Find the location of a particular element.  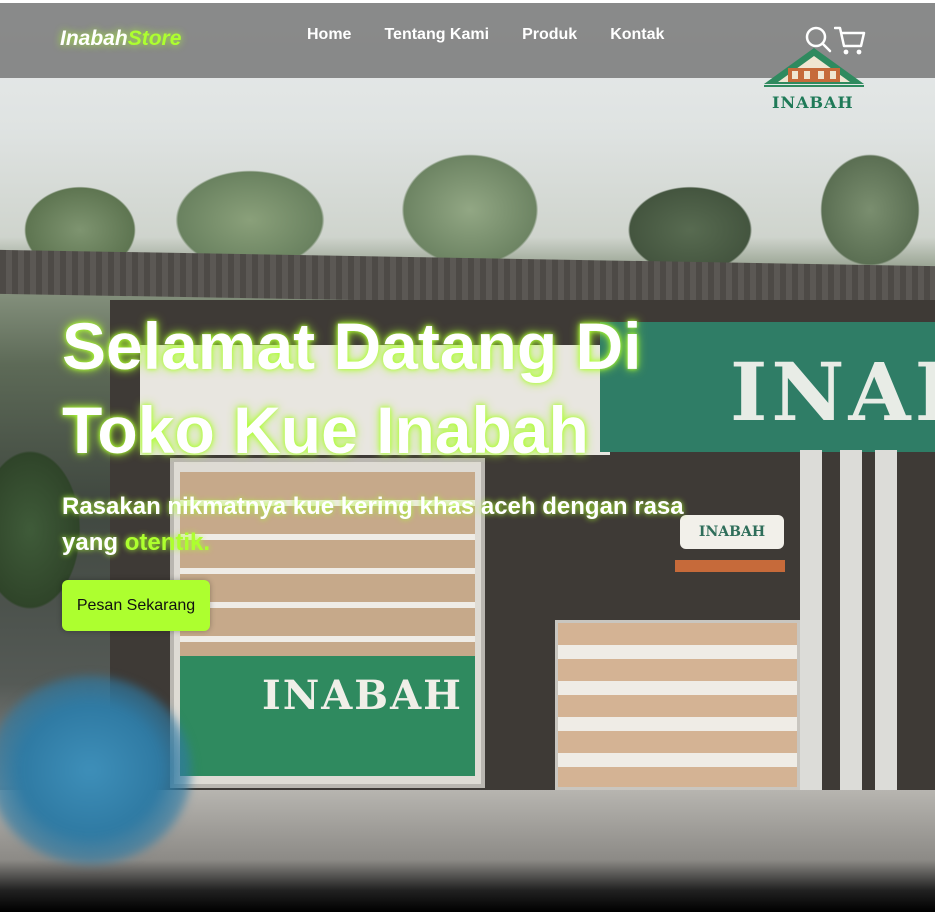

wall-shelf is located at coordinates (730, 566).